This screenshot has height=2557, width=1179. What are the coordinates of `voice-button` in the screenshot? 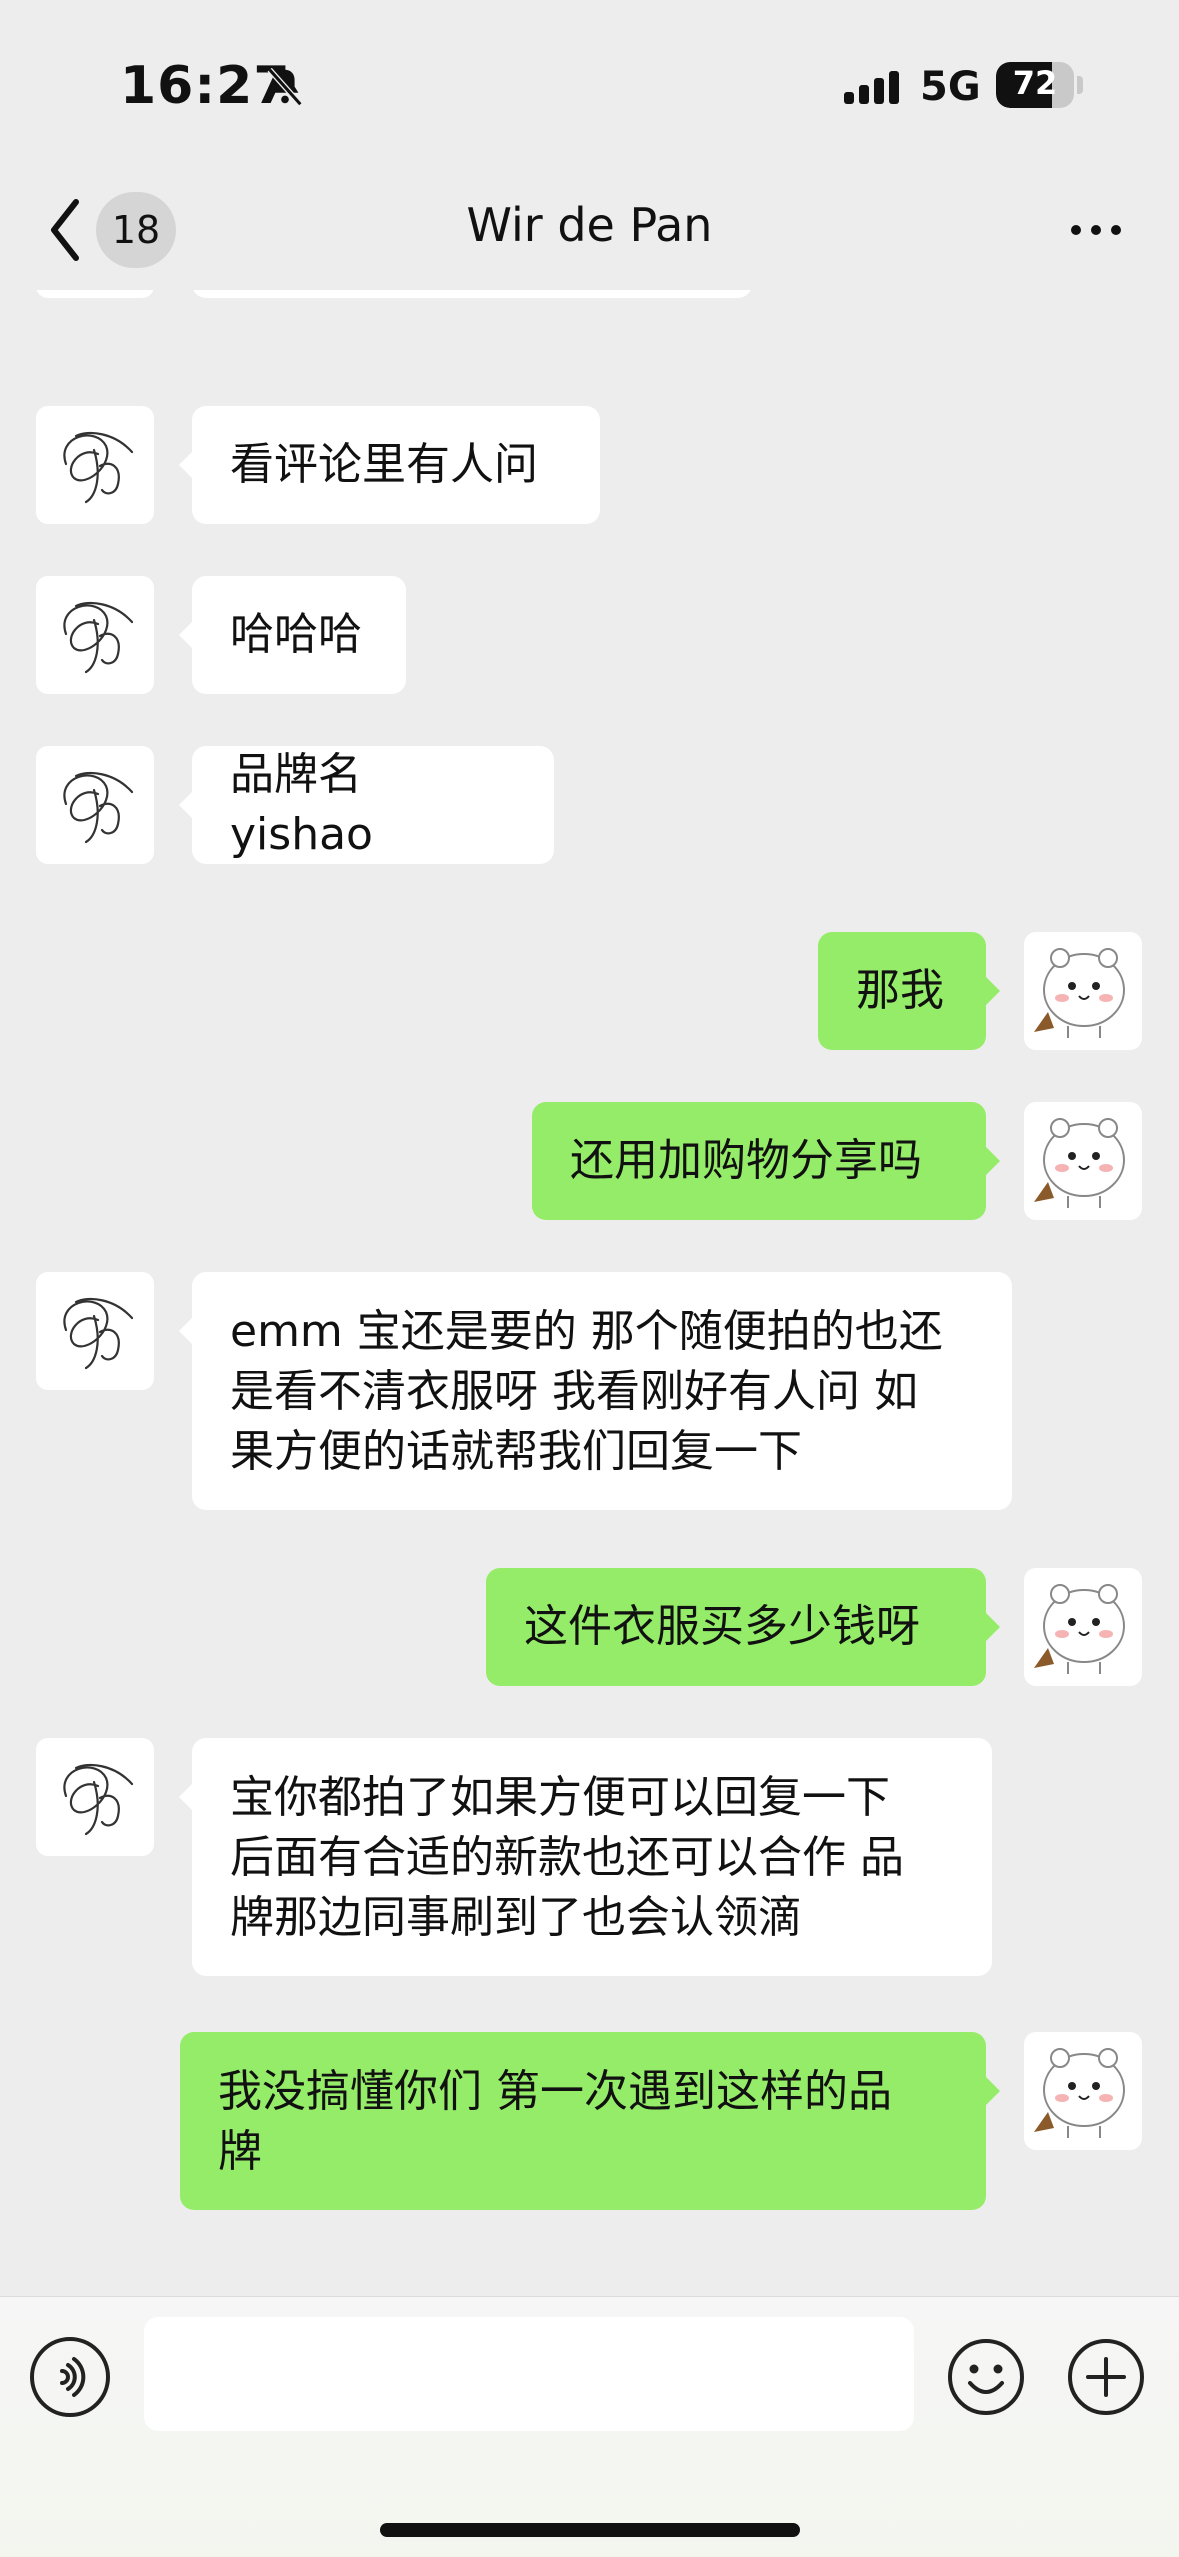 It's located at (70, 2377).